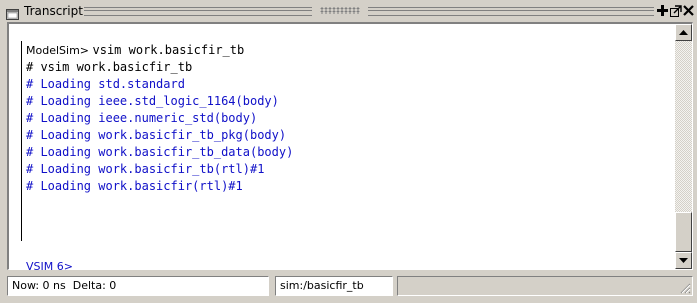 The width and height of the screenshot is (697, 303). I want to click on scrollbar-thumb, so click(683, 232).